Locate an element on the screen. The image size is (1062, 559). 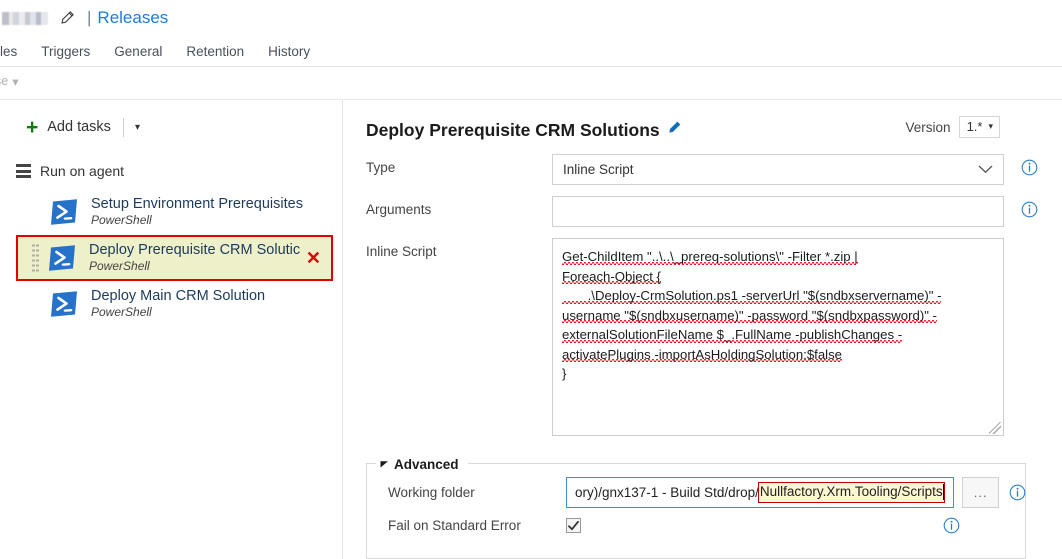
environment-selector-label: se is located at coordinates (4, 81).